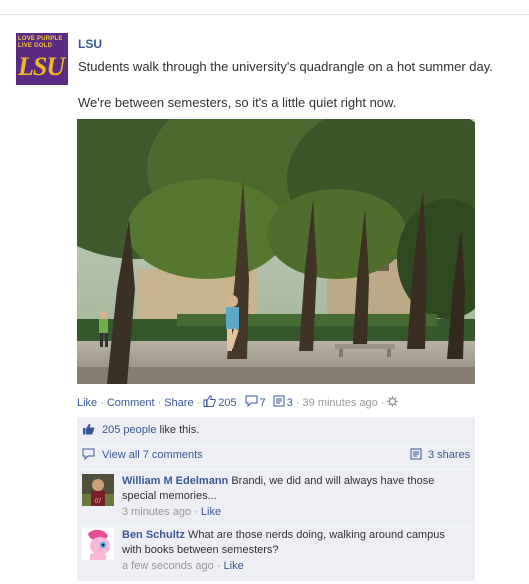 Image resolution: width=529 pixels, height=584 pixels. What do you see at coordinates (200, 550) in the screenshot?
I see `comment-text-cont: with books between semesters?` at bounding box center [200, 550].